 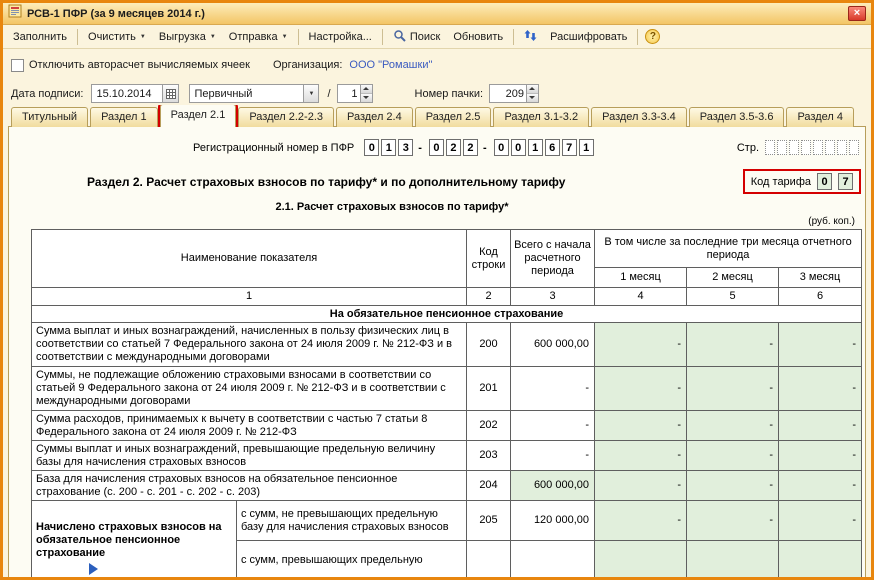 I want to click on col-number: 3, so click(x=552, y=296).